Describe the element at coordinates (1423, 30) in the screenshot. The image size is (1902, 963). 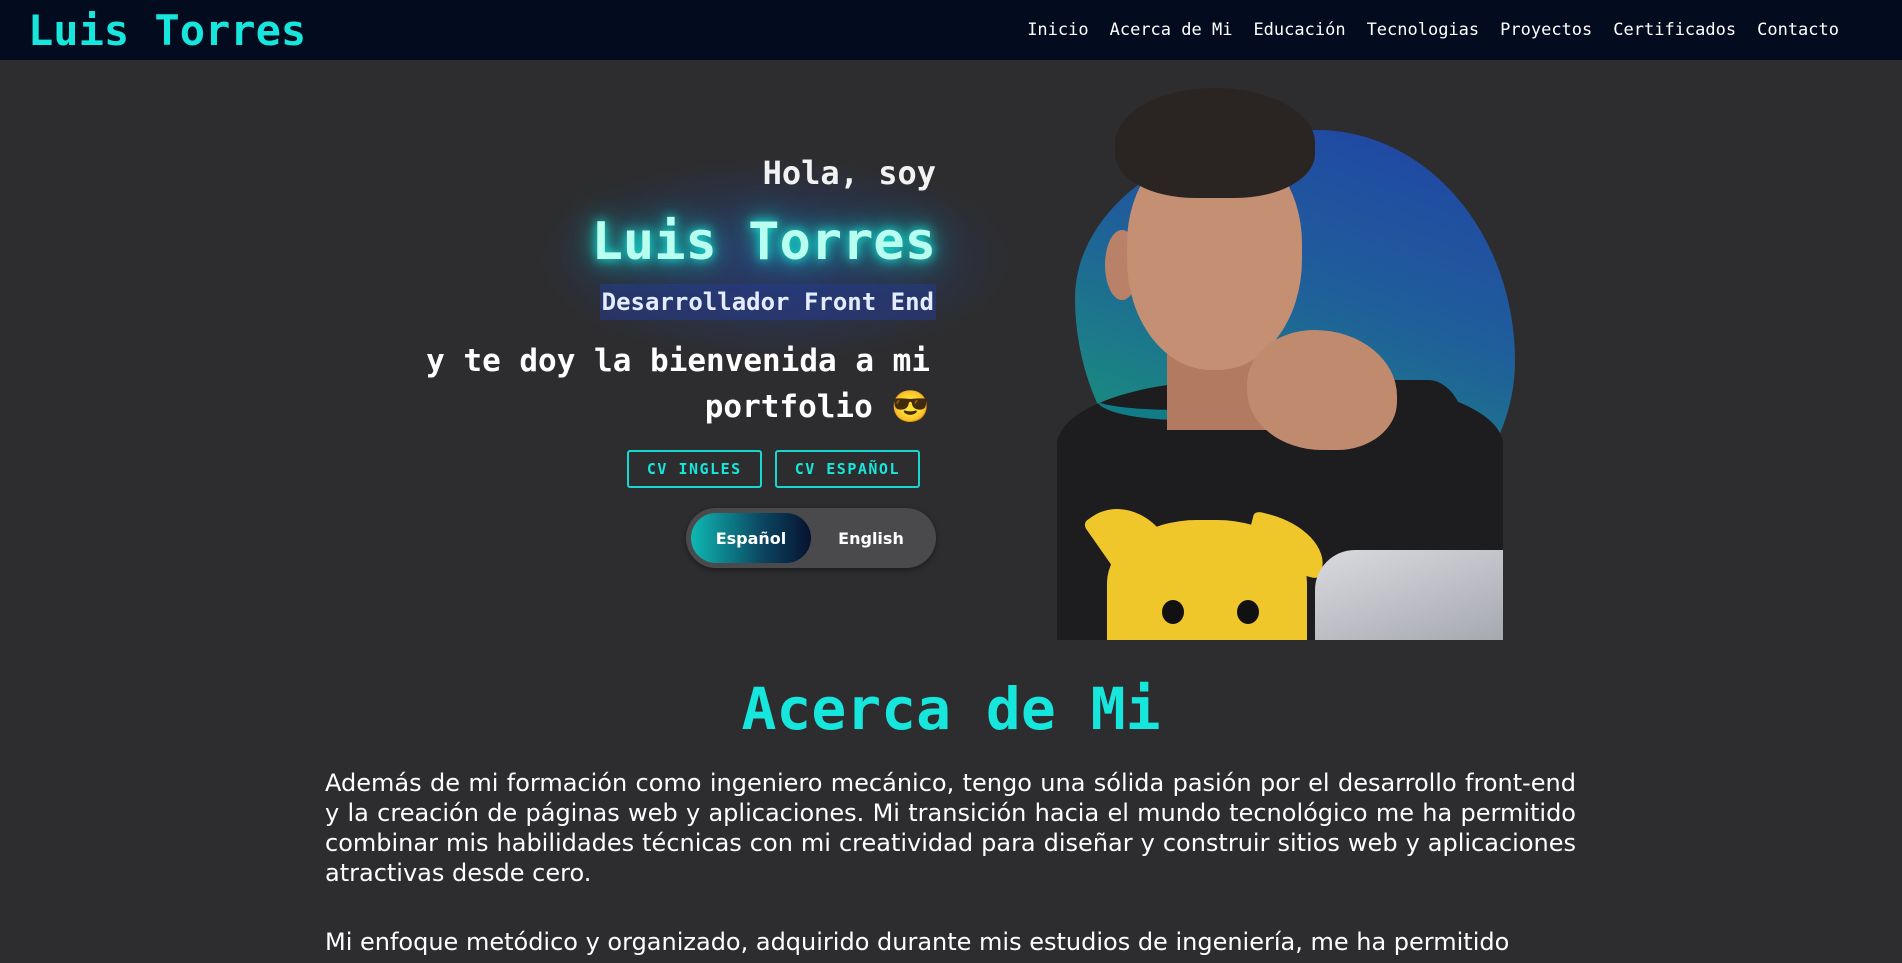
I see `nav-link-tecnologias: Tecnologias` at that location.